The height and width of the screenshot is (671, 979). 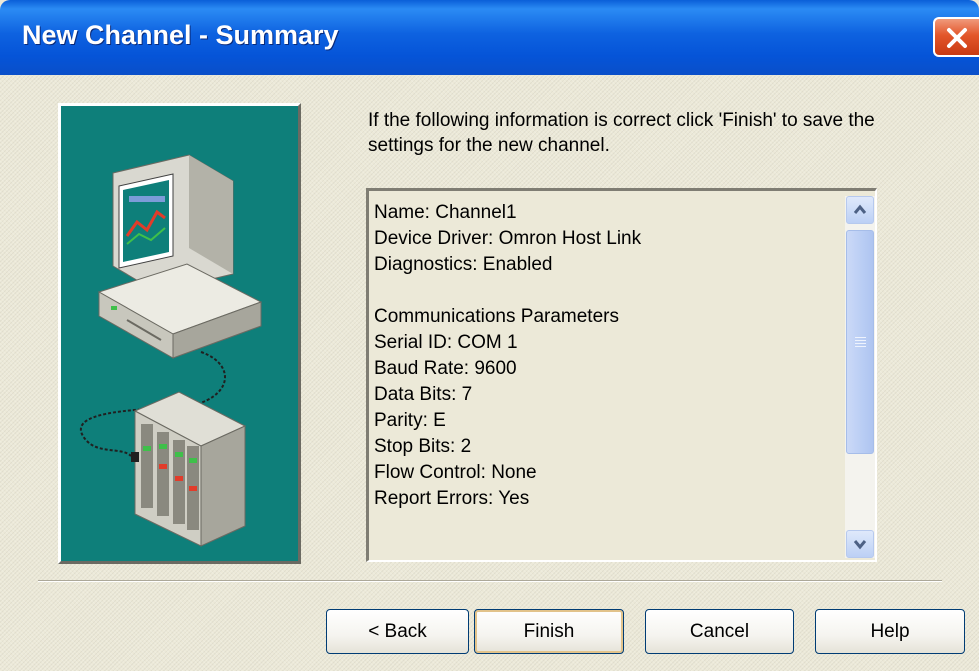 I want to click on summary-line: Parity: E, so click(x=410, y=420).